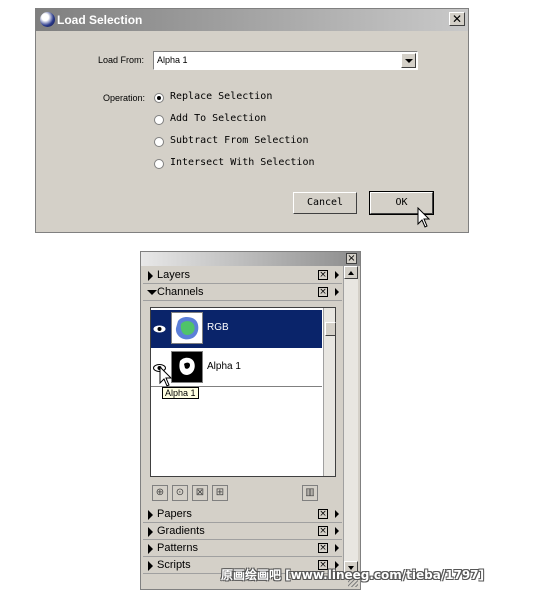 The image size is (538, 594). Describe the element at coordinates (242, 532) in the screenshot. I see `panel-gradients: Gradients ×` at that location.